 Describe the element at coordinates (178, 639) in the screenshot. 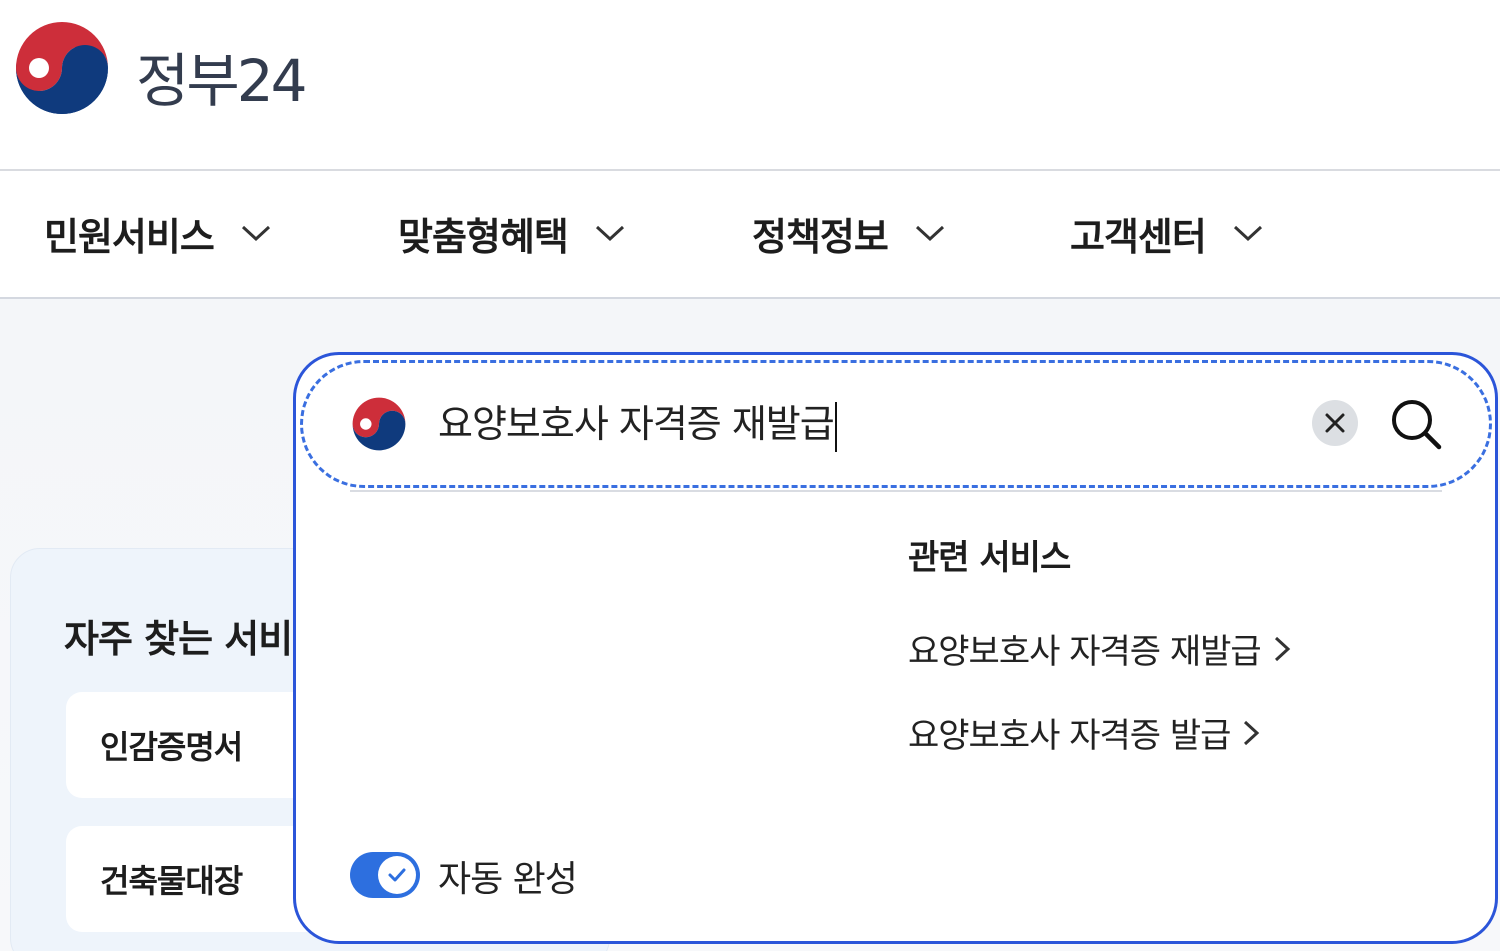

I see `frequent-services-title: 자주 찾는 서비` at that location.